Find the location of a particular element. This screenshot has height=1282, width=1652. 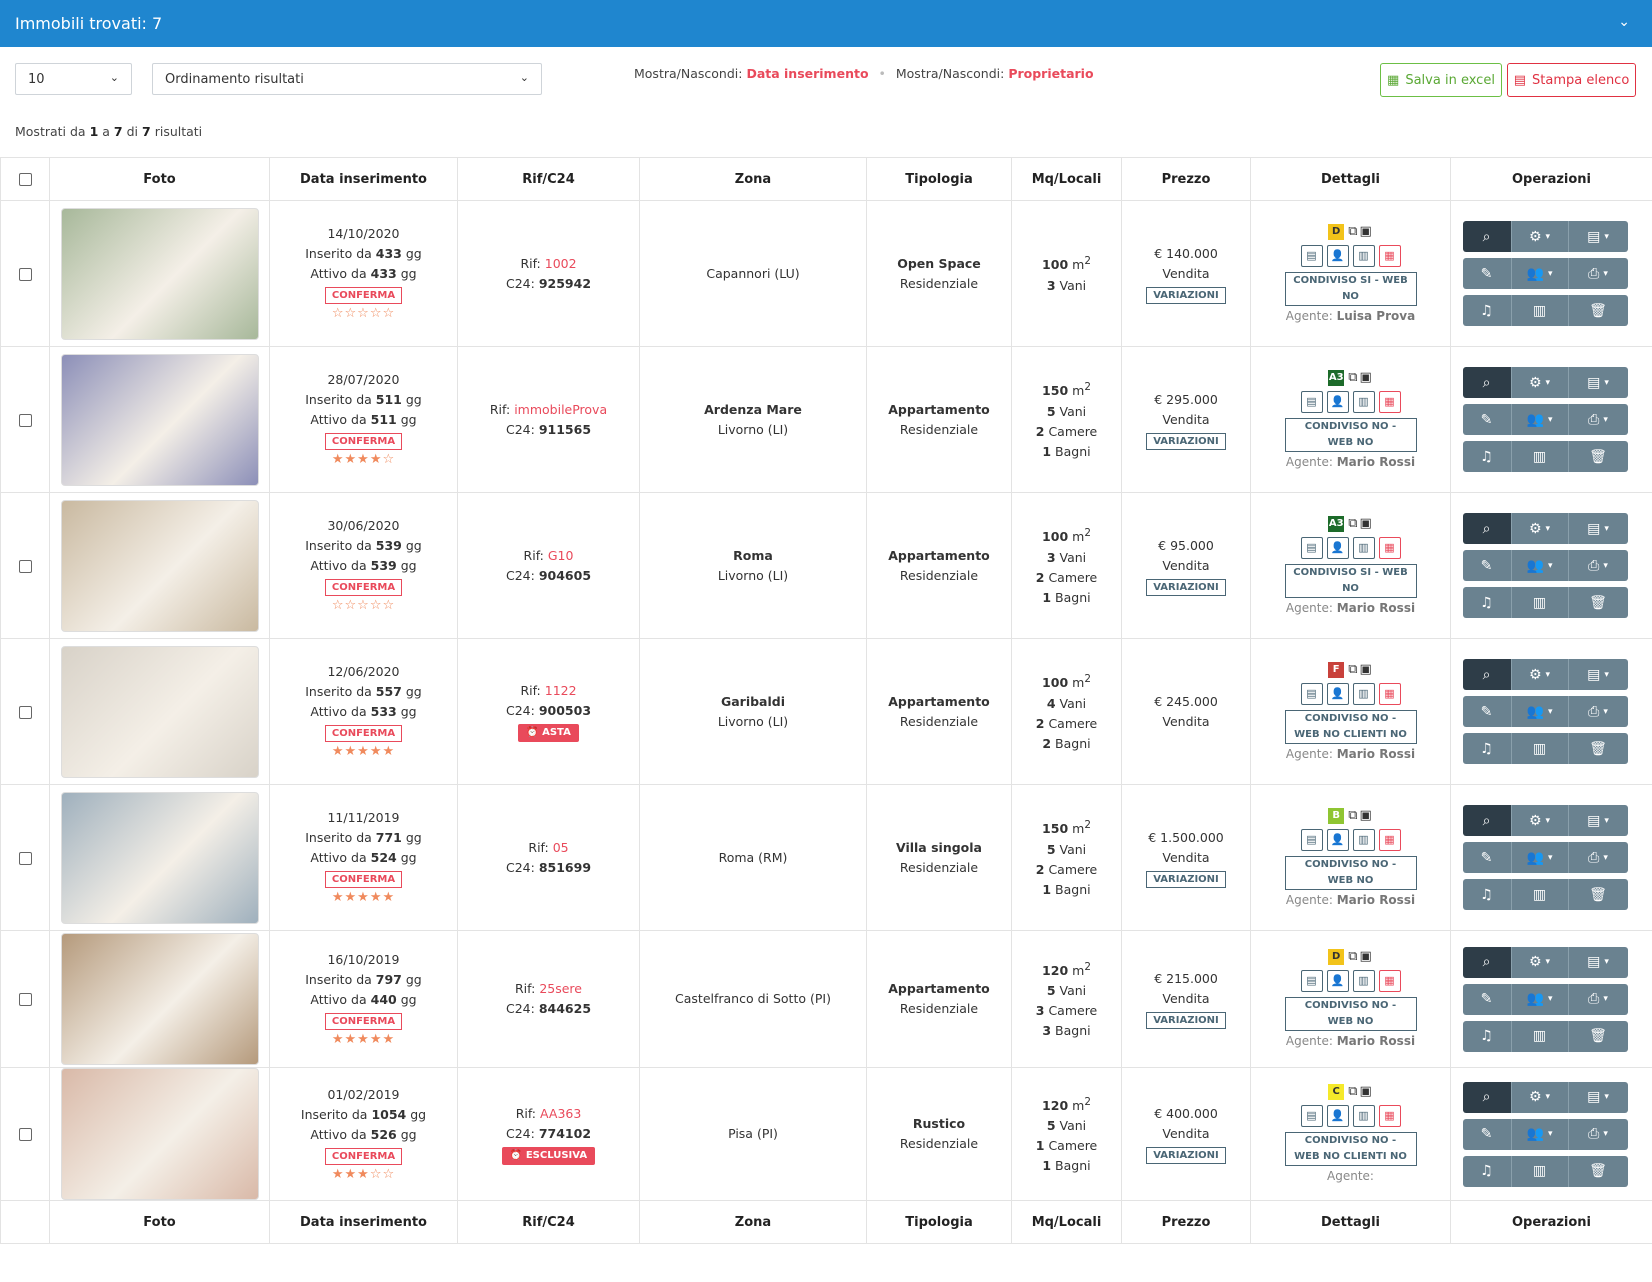

rif-link: 05 is located at coordinates (561, 847).